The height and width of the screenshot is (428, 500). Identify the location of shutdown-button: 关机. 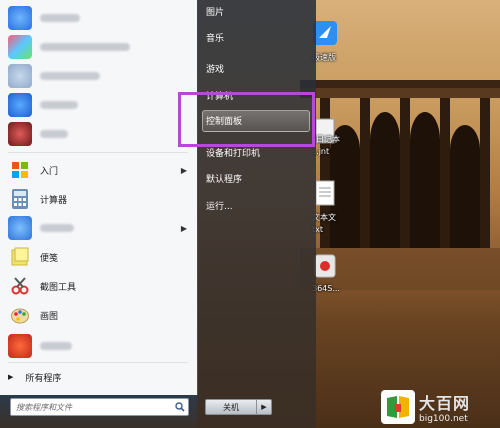
(231, 407).